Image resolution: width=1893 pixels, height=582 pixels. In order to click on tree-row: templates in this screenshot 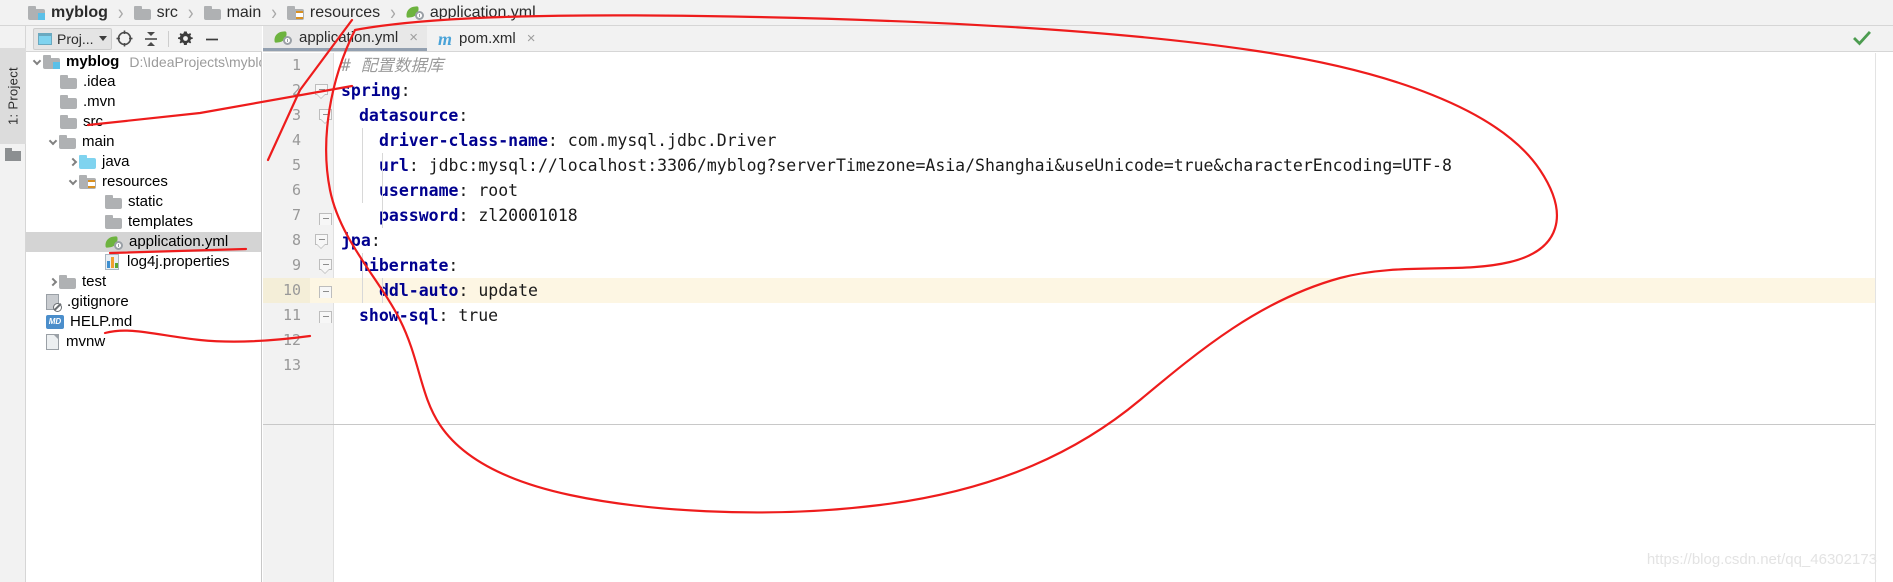, I will do `click(143, 222)`.